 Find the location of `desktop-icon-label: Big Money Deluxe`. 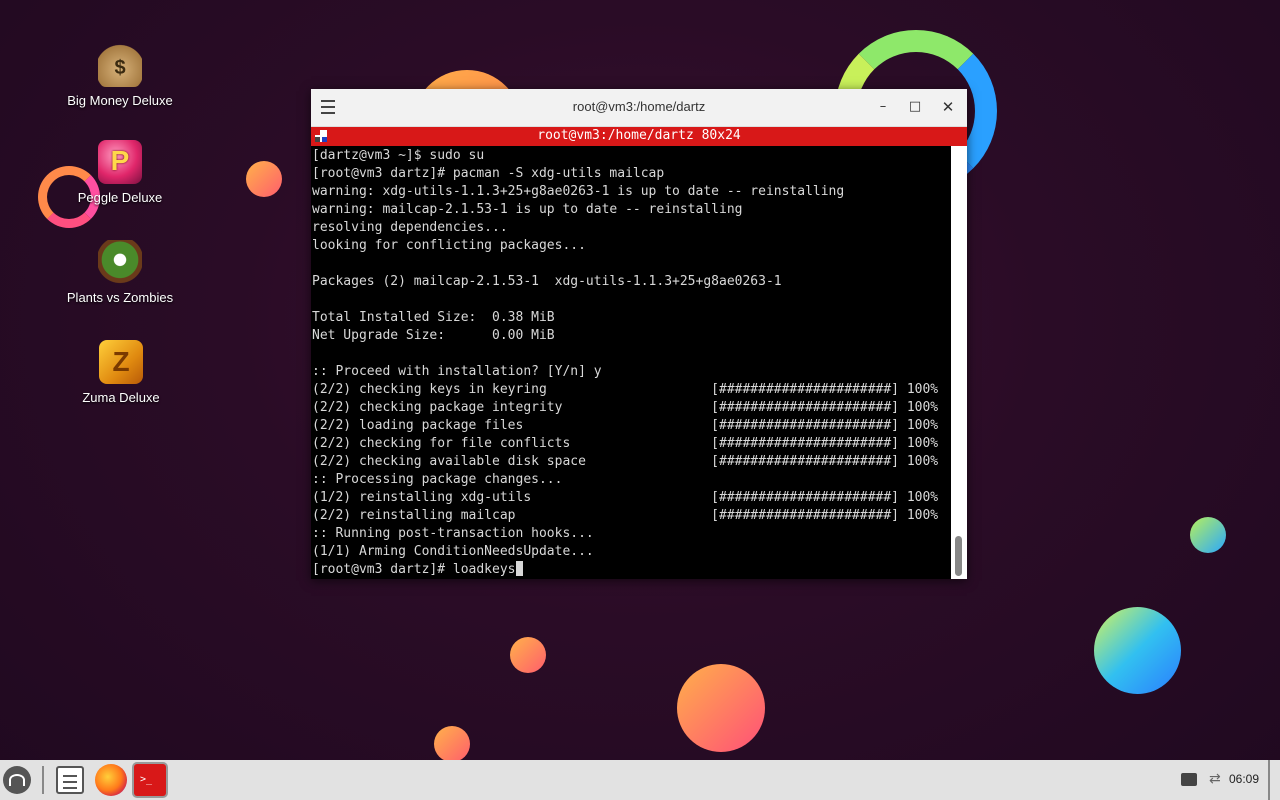

desktop-icon-label: Big Money Deluxe is located at coordinates (120, 100).